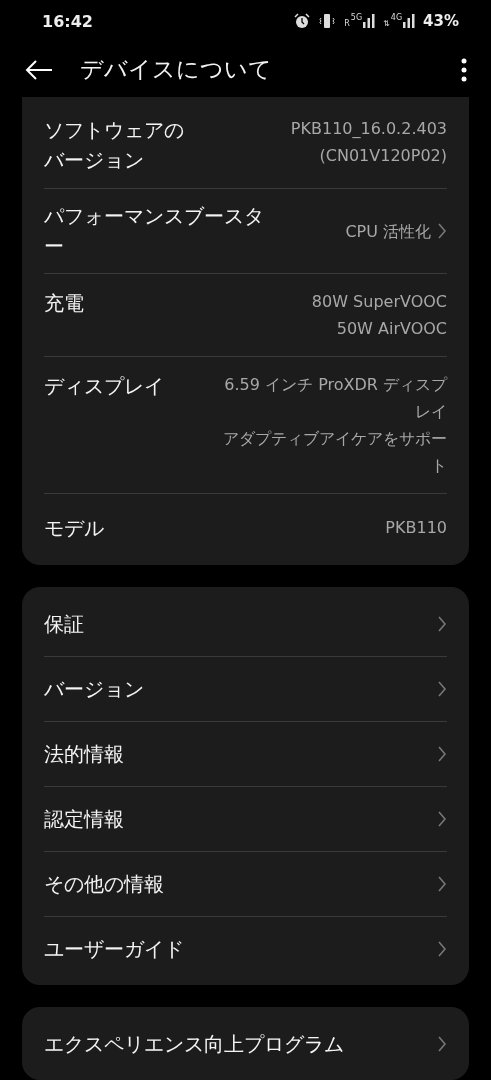 The width and height of the screenshot is (491, 1080). I want to click on status-time: 16:42, so click(68, 21).